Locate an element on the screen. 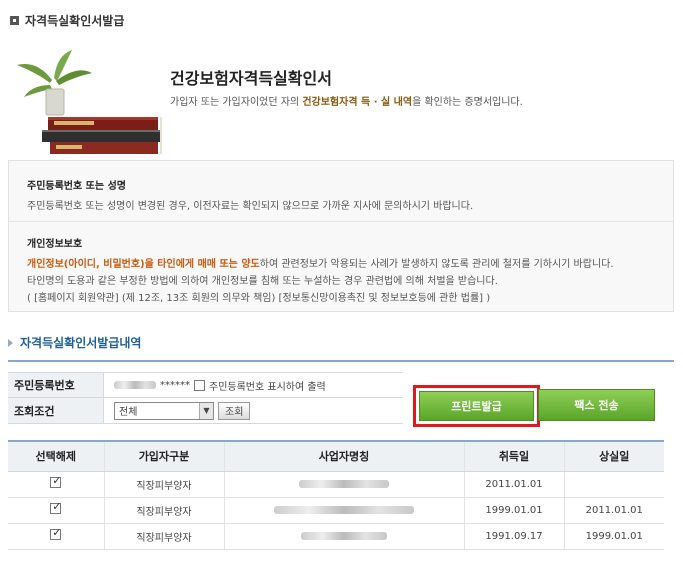 Image resolution: width=683 pixels, height=563 pixels. condition-select: 전체 ▼ is located at coordinates (164, 410).